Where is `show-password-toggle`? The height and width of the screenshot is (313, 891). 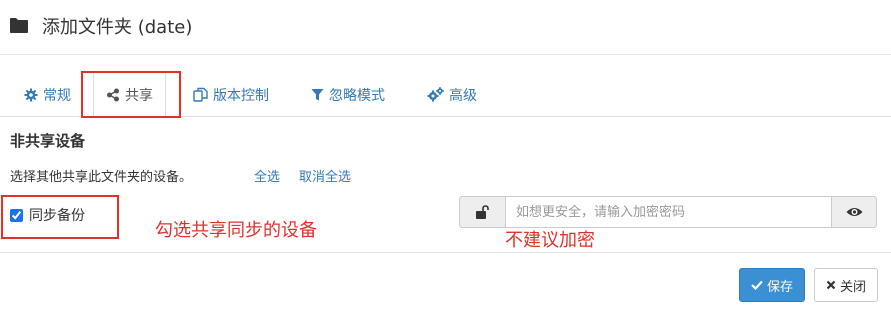 show-password-toggle is located at coordinates (853, 212).